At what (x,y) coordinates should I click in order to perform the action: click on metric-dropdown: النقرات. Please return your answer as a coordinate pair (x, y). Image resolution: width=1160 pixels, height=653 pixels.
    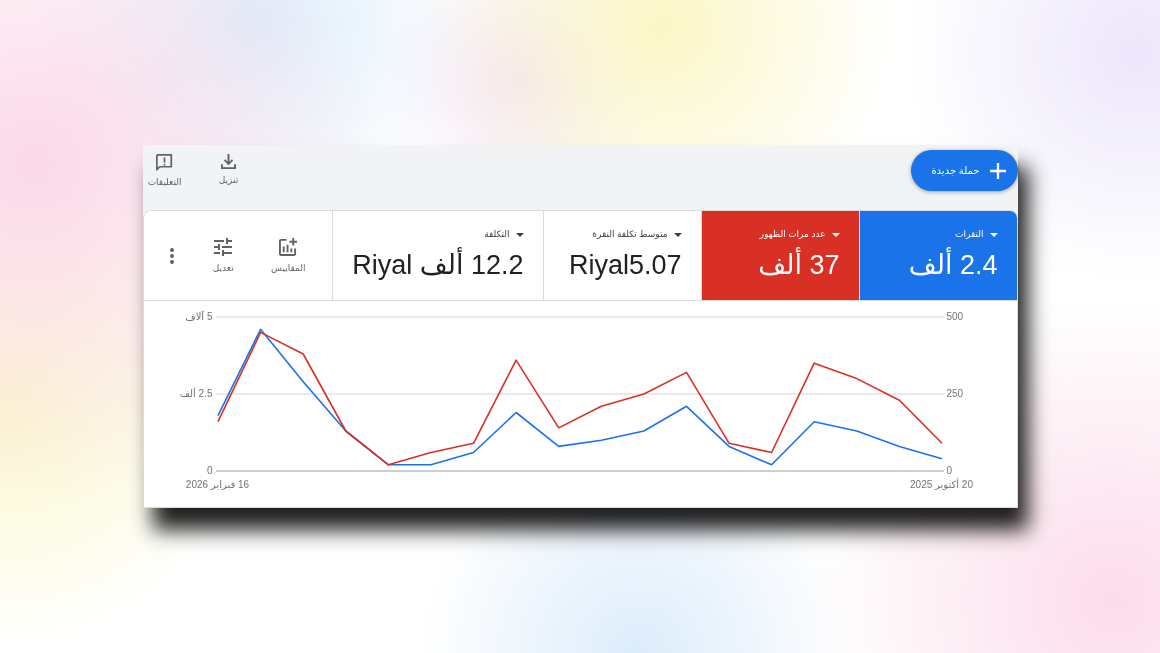
    Looking at the image, I should click on (976, 234).